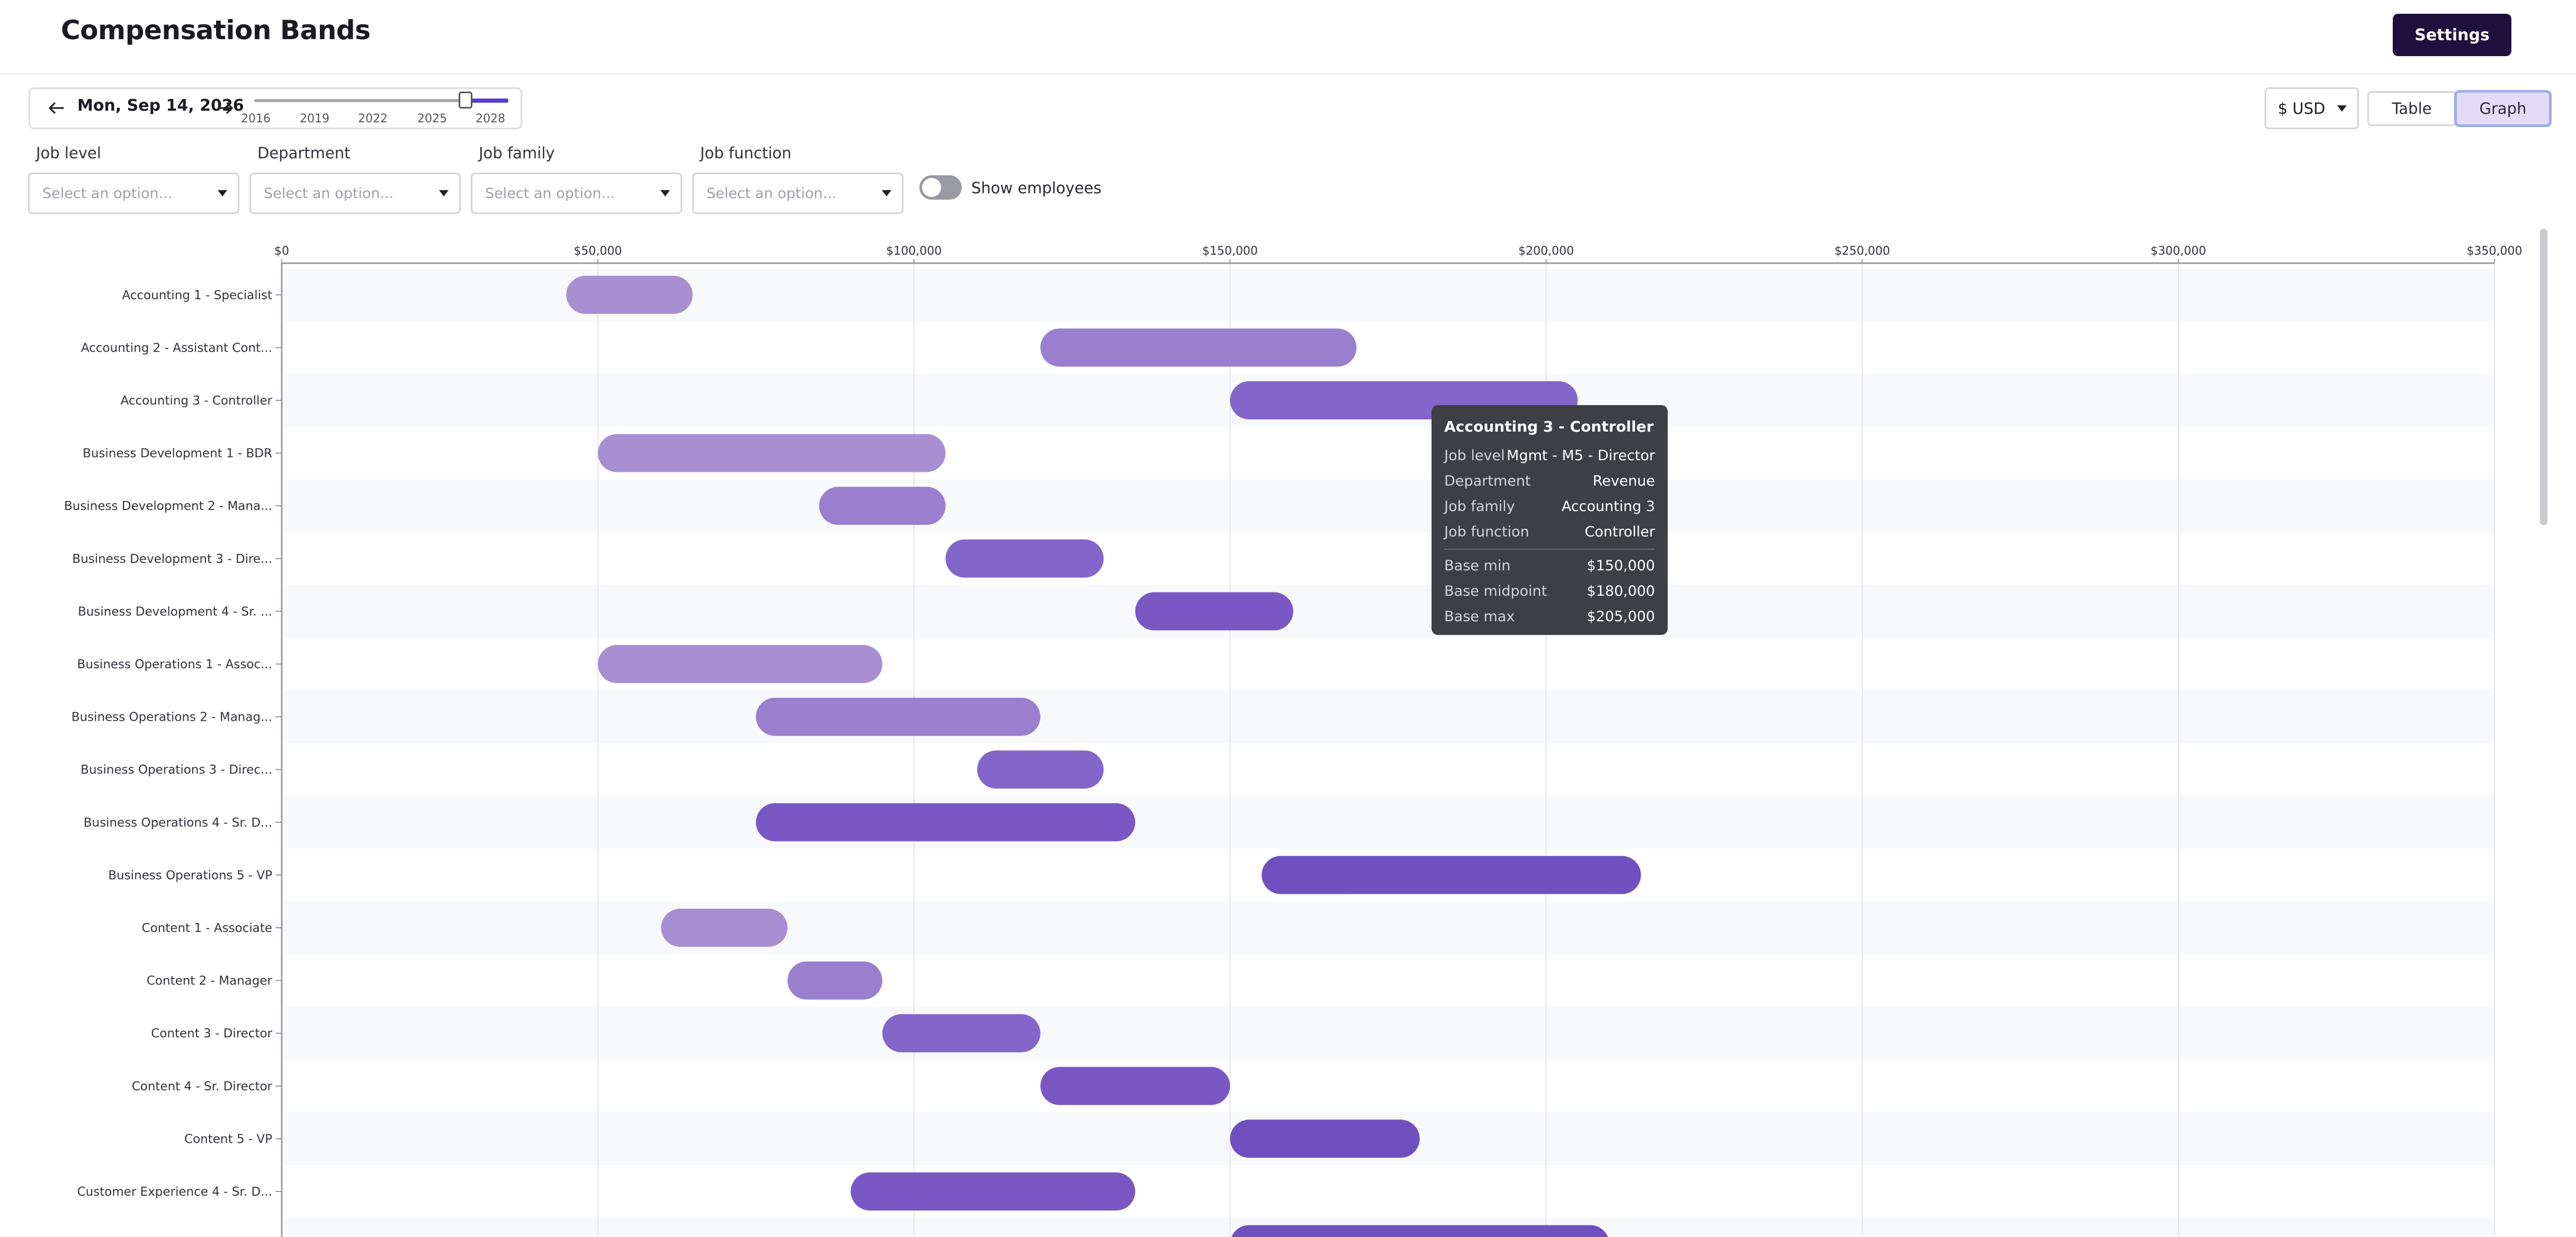 This screenshot has height=1237, width=2576. What do you see at coordinates (1477, 566) in the screenshot?
I see `tooltip-key: Base min` at bounding box center [1477, 566].